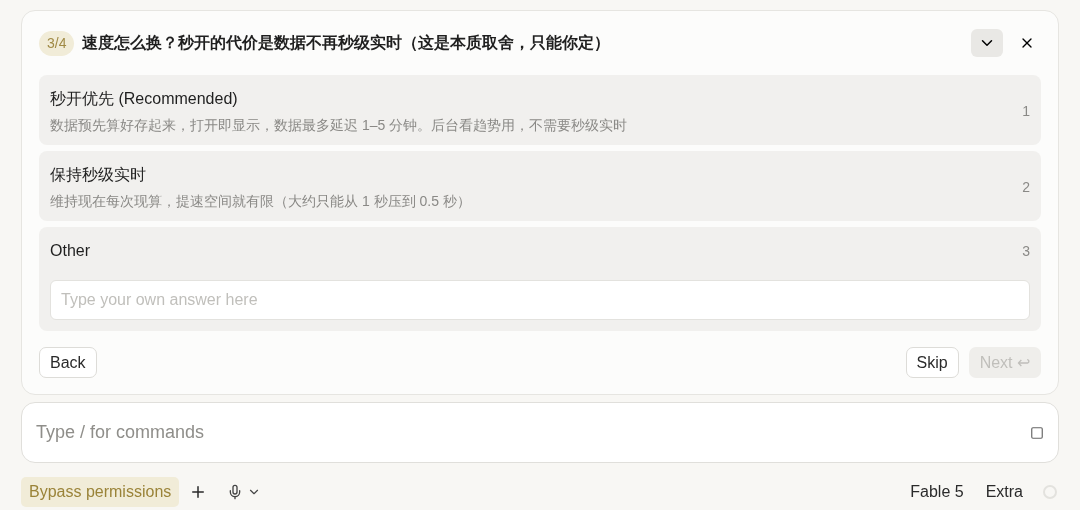 The width and height of the screenshot is (1080, 510). Describe the element at coordinates (339, 125) in the screenshot. I see `option-description: 数据预先算好存起来，打开即显示，数据最多延迟 1–5 分钟。后台看趋势用，不需要秒级实时` at that location.